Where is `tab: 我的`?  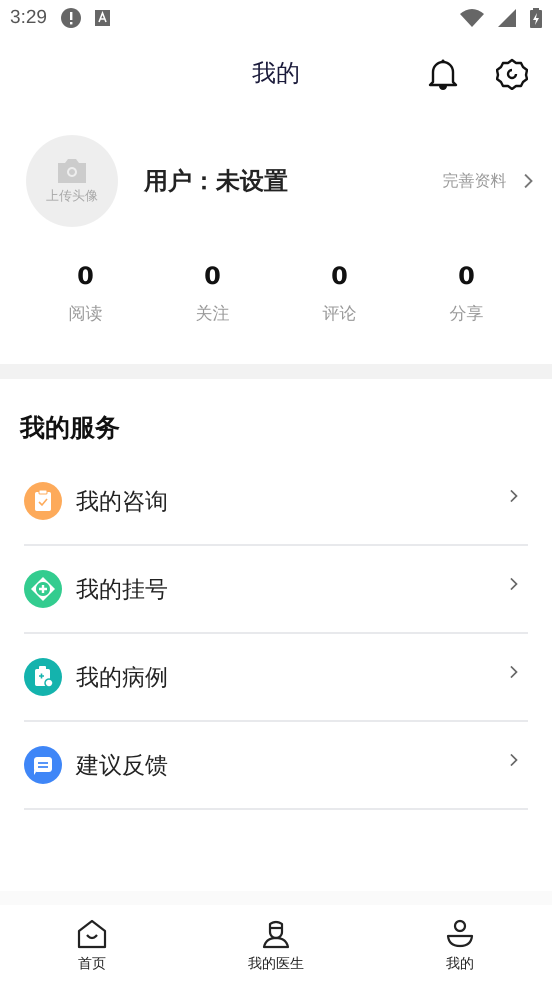
tab: 我的 is located at coordinates (460, 944).